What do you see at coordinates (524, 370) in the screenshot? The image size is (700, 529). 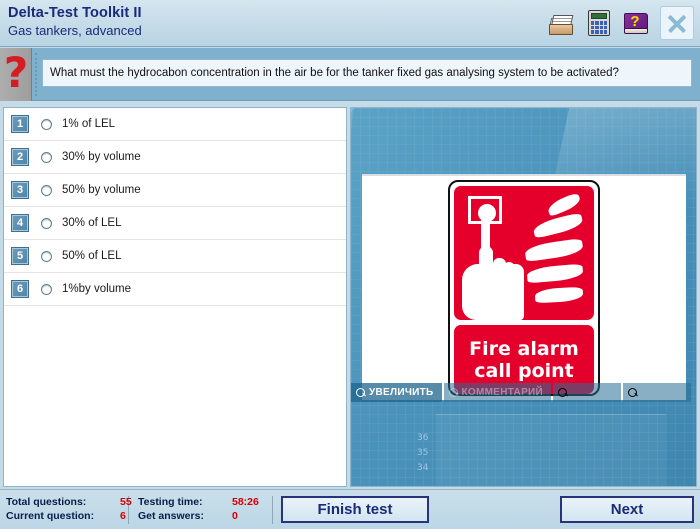 I see `sign-caption-line2: call point` at bounding box center [524, 370].